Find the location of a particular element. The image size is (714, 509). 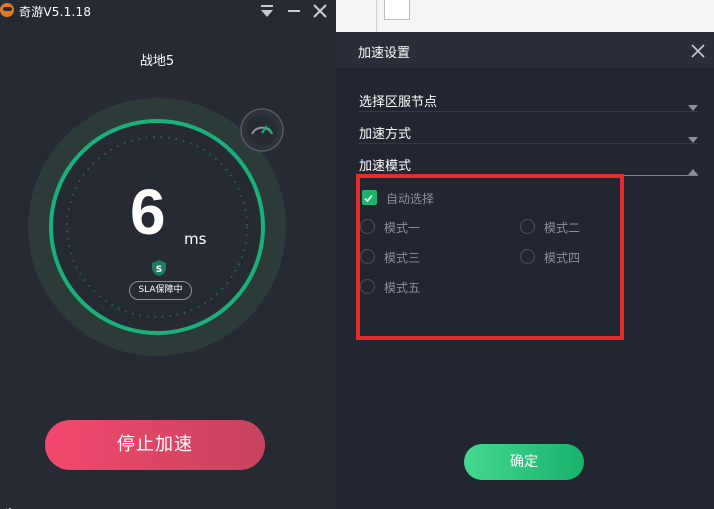

close-icon is located at coordinates (320, 11).